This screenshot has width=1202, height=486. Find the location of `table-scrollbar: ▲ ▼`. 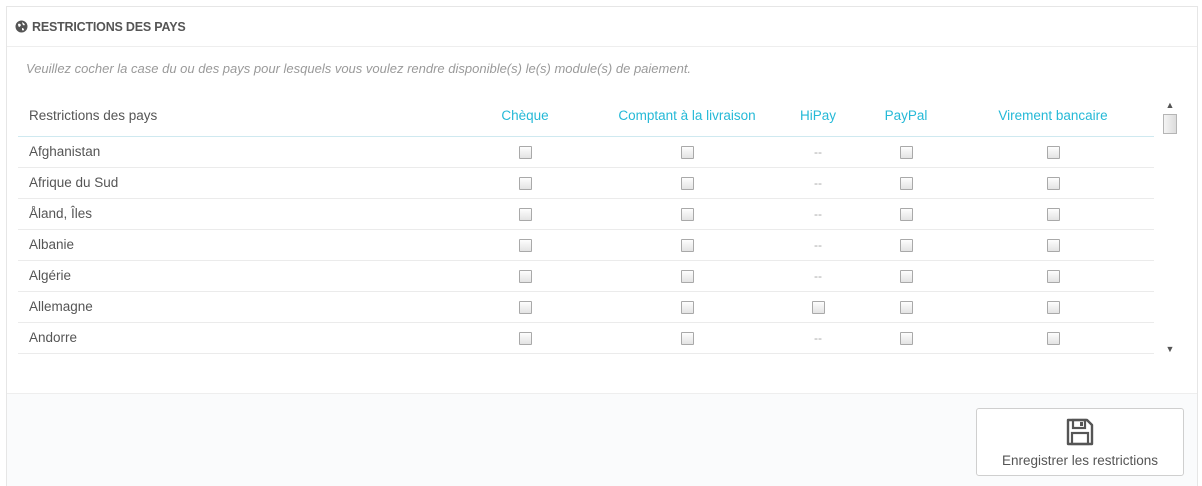

table-scrollbar: ▲ ▼ is located at coordinates (1170, 226).